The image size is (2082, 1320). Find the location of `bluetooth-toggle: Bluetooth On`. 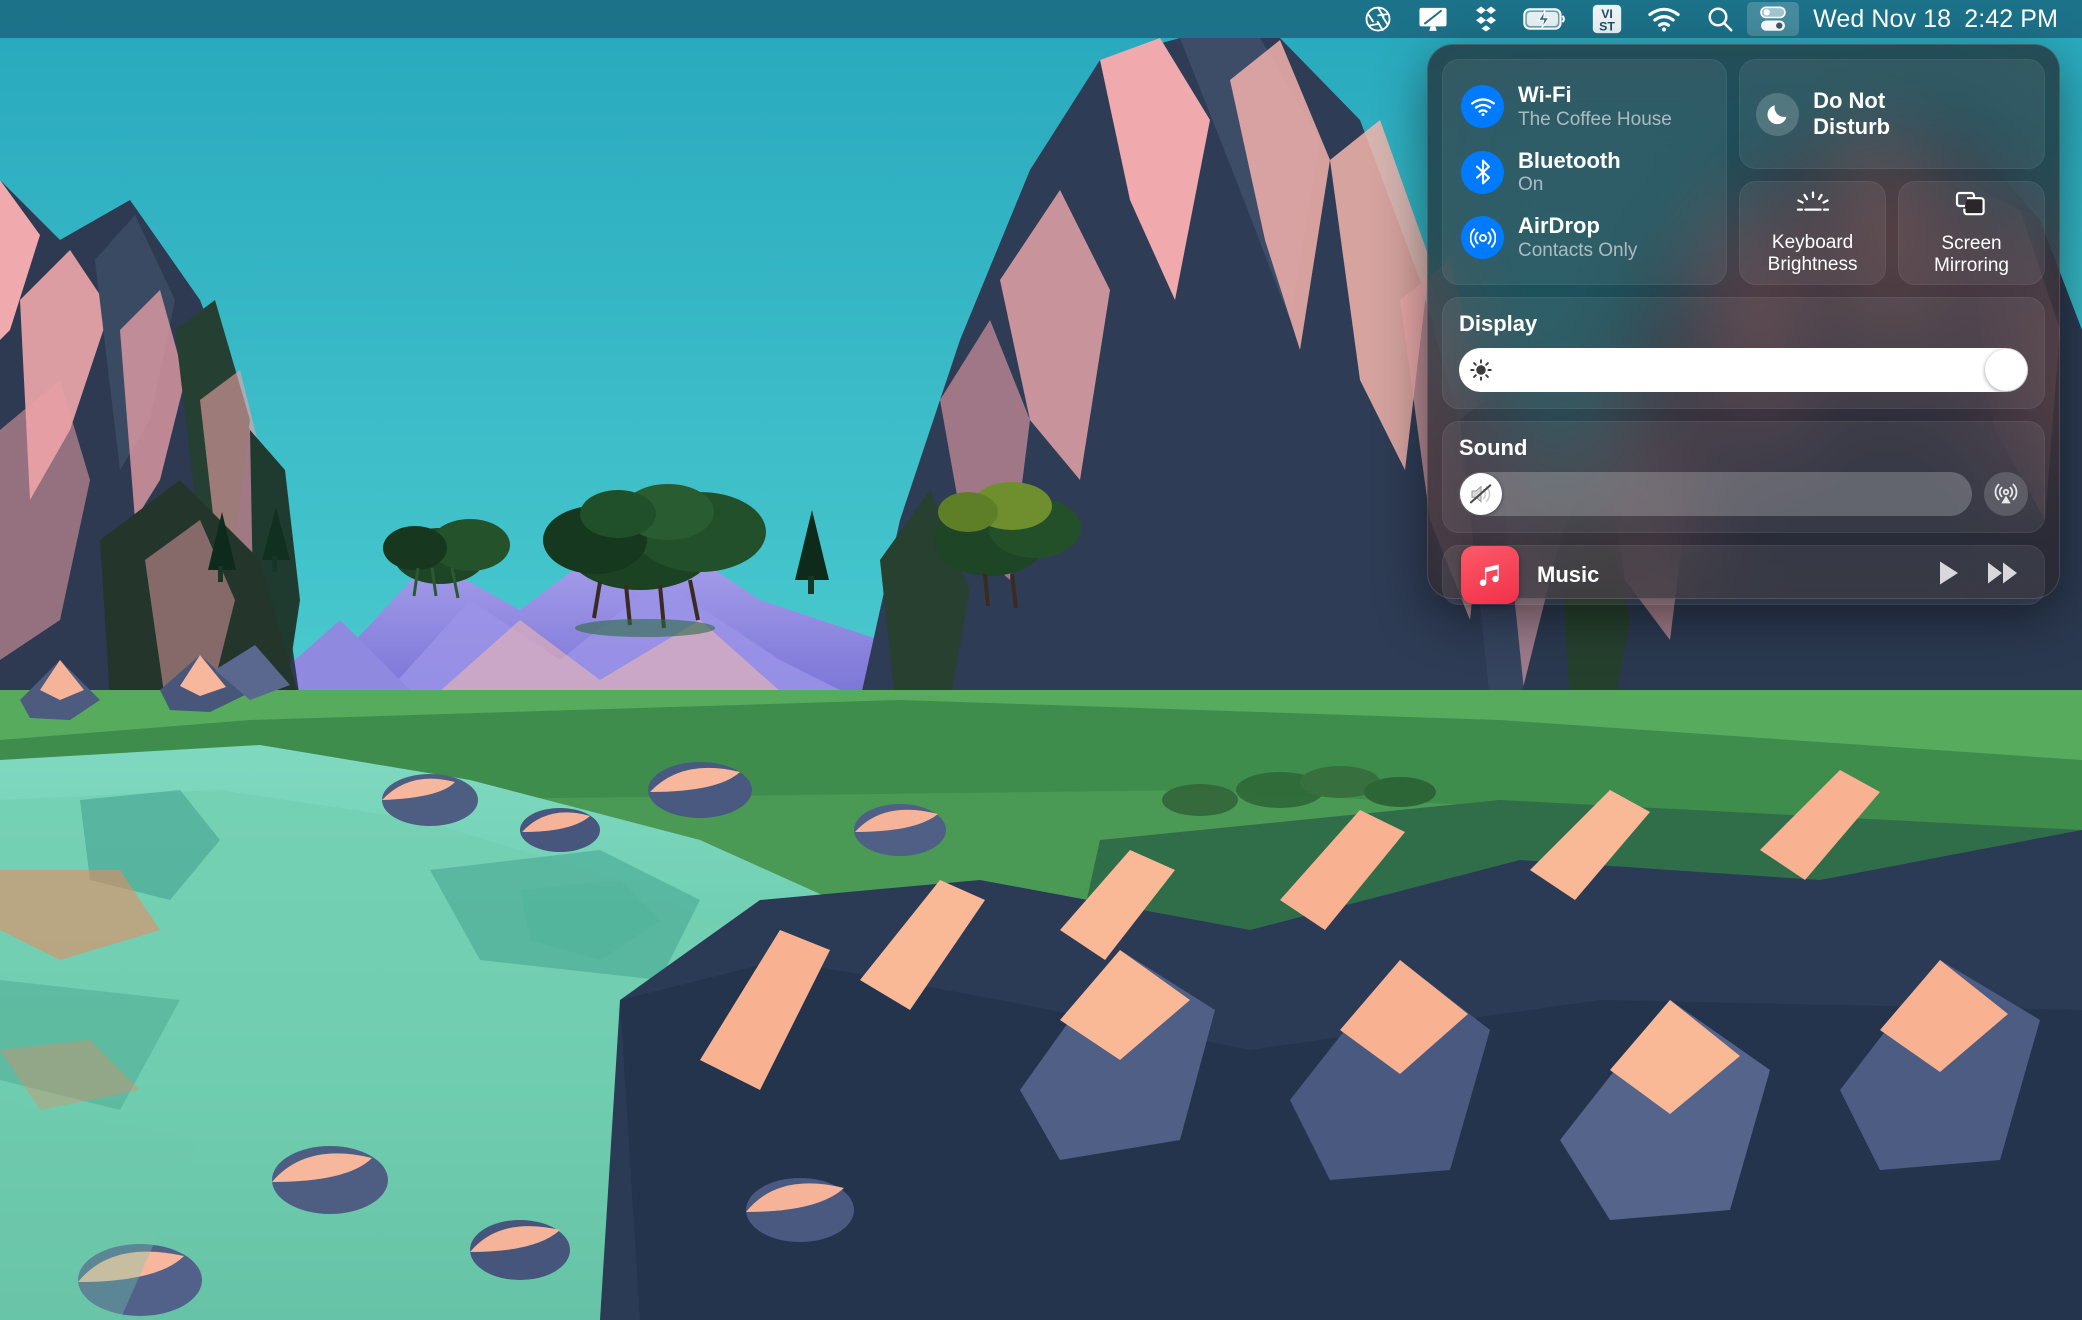

bluetooth-toggle: Bluetooth On is located at coordinates (1584, 172).